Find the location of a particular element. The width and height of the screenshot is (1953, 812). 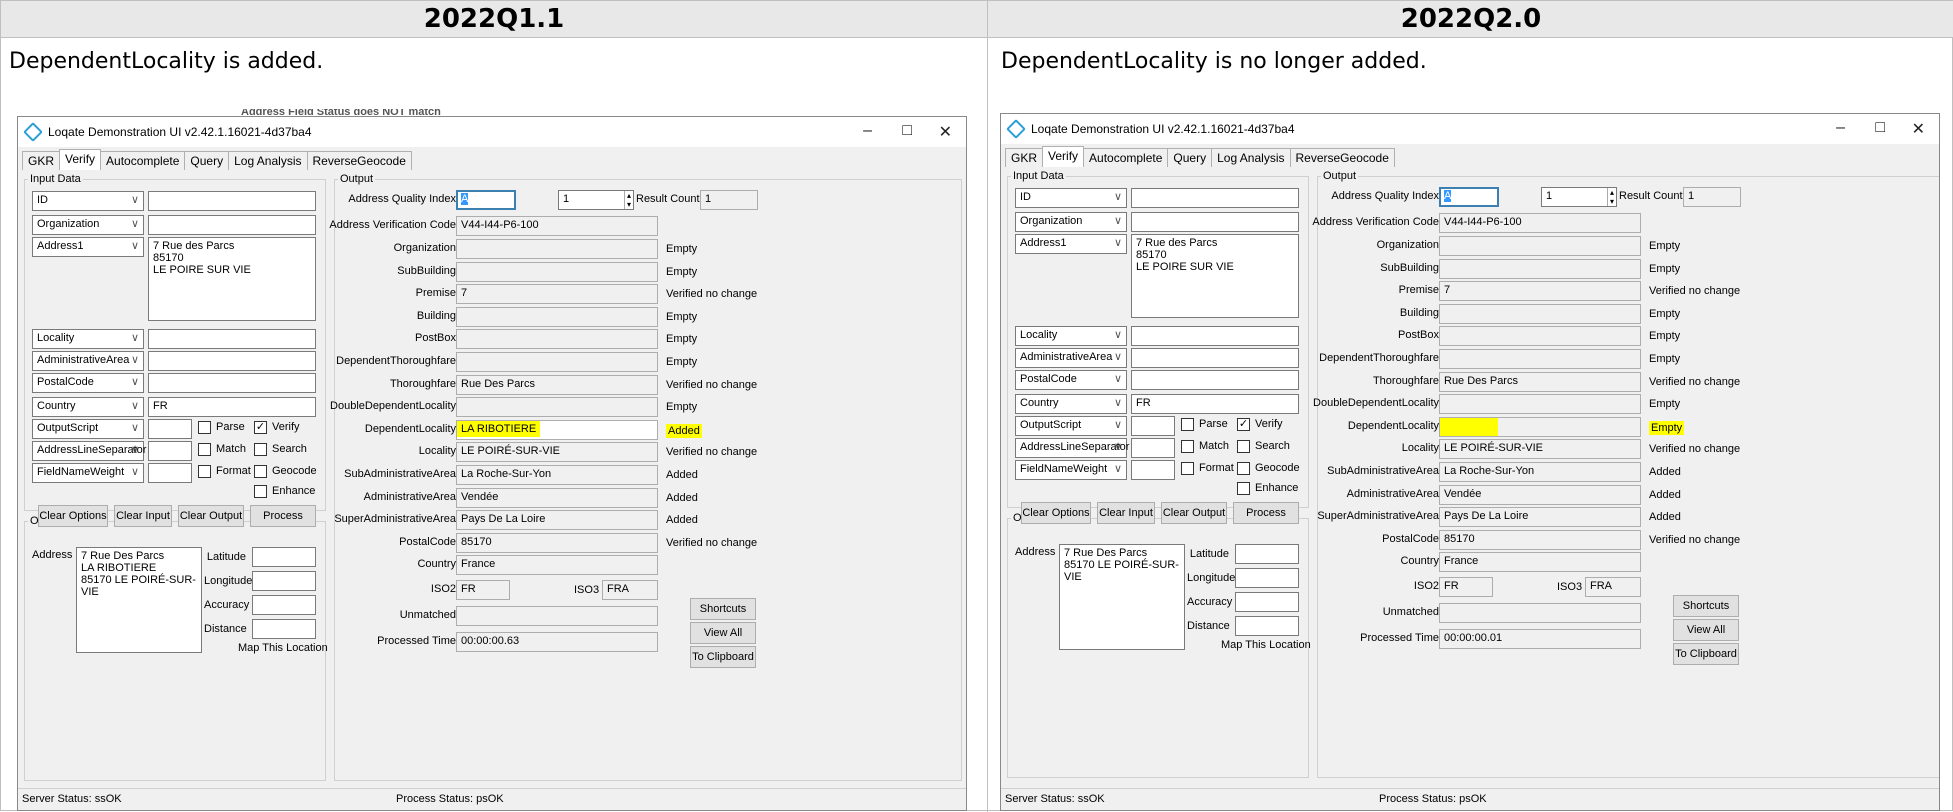

field-status-superadministrativearea: Added is located at coordinates (1665, 517).